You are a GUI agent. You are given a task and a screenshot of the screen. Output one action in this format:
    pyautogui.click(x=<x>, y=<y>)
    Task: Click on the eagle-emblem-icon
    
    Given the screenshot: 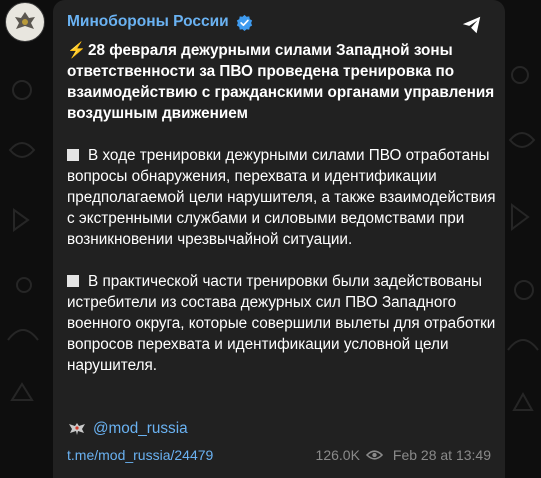 What is the action you would take?
    pyautogui.click(x=77, y=429)
    